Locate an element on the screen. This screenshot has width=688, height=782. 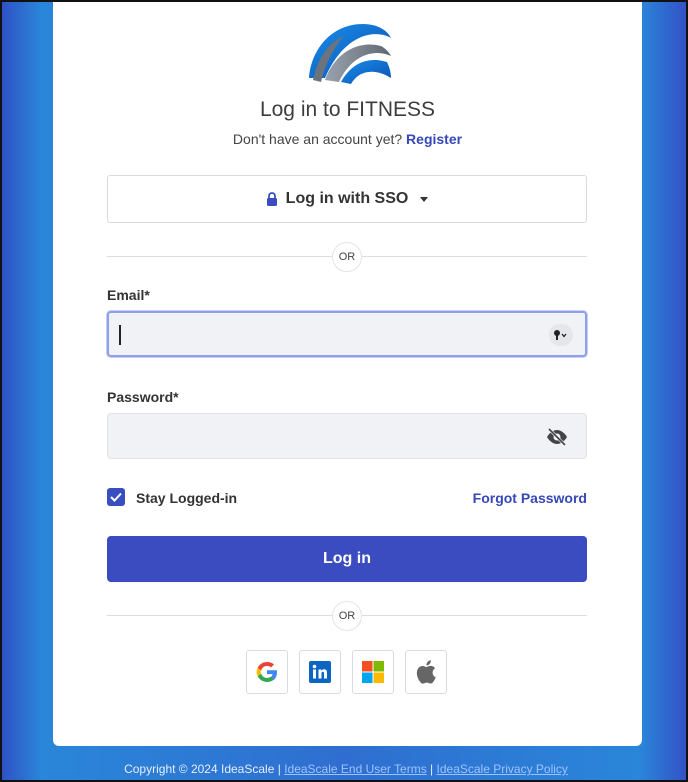
microsoft-login-button is located at coordinates (373, 672).